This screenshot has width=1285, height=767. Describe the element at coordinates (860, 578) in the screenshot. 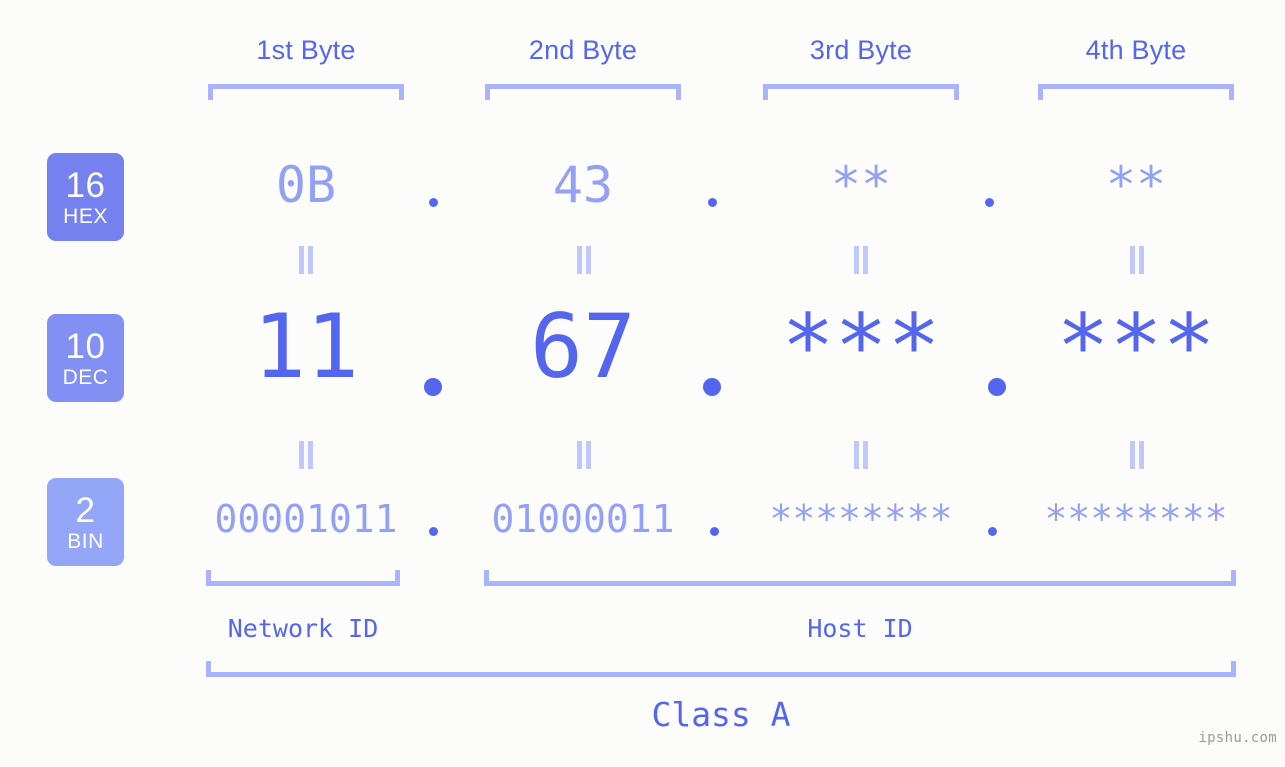

I see `host-id-bracket` at that location.